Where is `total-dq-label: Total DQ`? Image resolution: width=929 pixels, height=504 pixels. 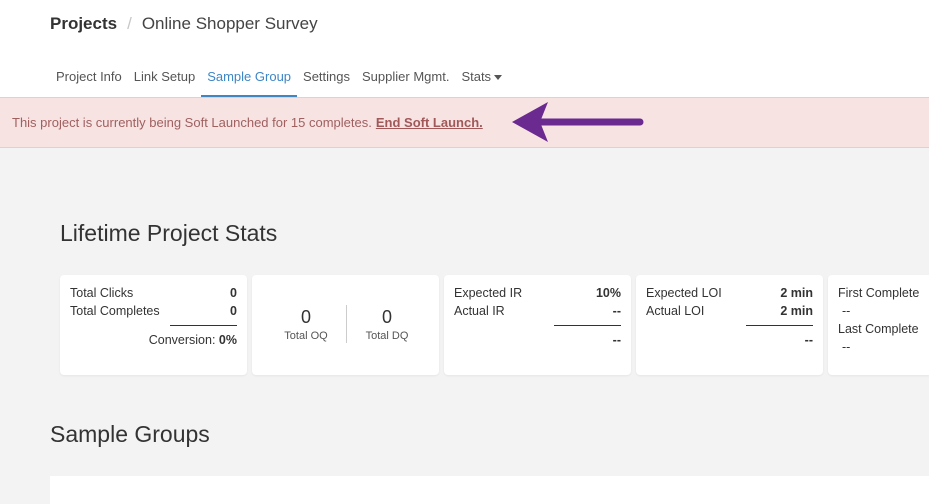
total-dq-label: Total DQ is located at coordinates (387, 336).